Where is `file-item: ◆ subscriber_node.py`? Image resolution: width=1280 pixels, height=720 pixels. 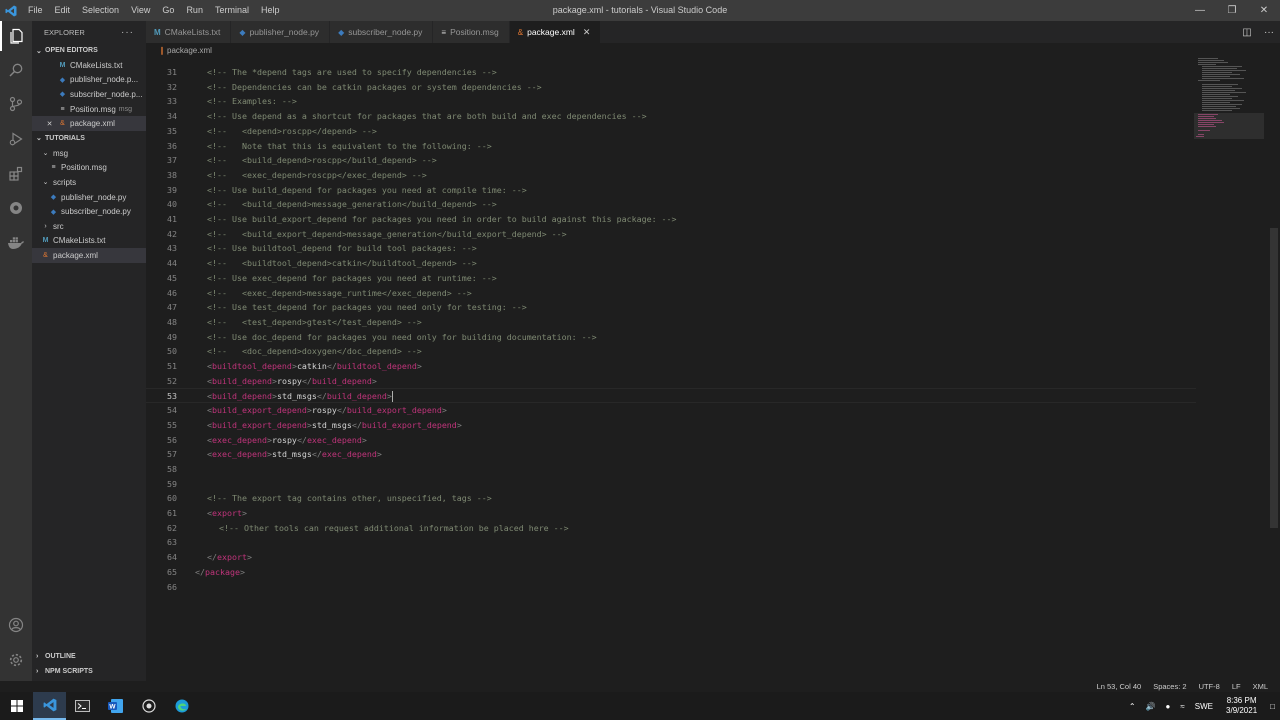
file-item: ◆ subscriber_node.py is located at coordinates (89, 211).